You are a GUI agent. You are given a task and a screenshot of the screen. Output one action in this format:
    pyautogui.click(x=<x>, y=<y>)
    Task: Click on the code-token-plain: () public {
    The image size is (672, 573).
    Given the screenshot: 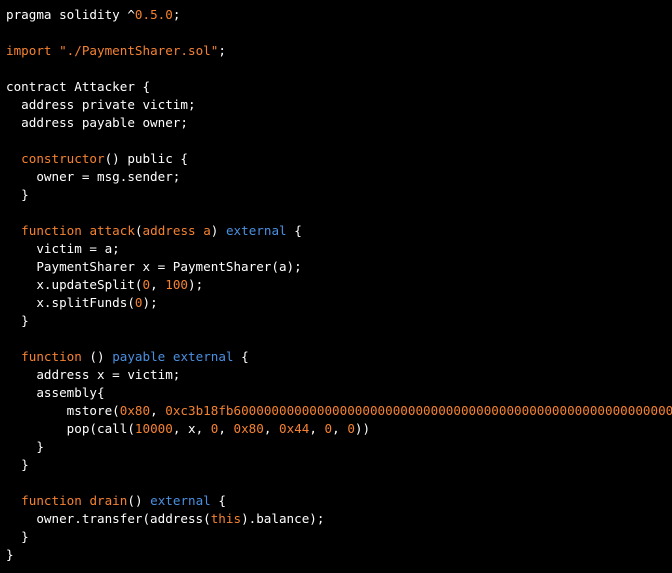 What is the action you would take?
    pyautogui.click(x=146, y=158)
    